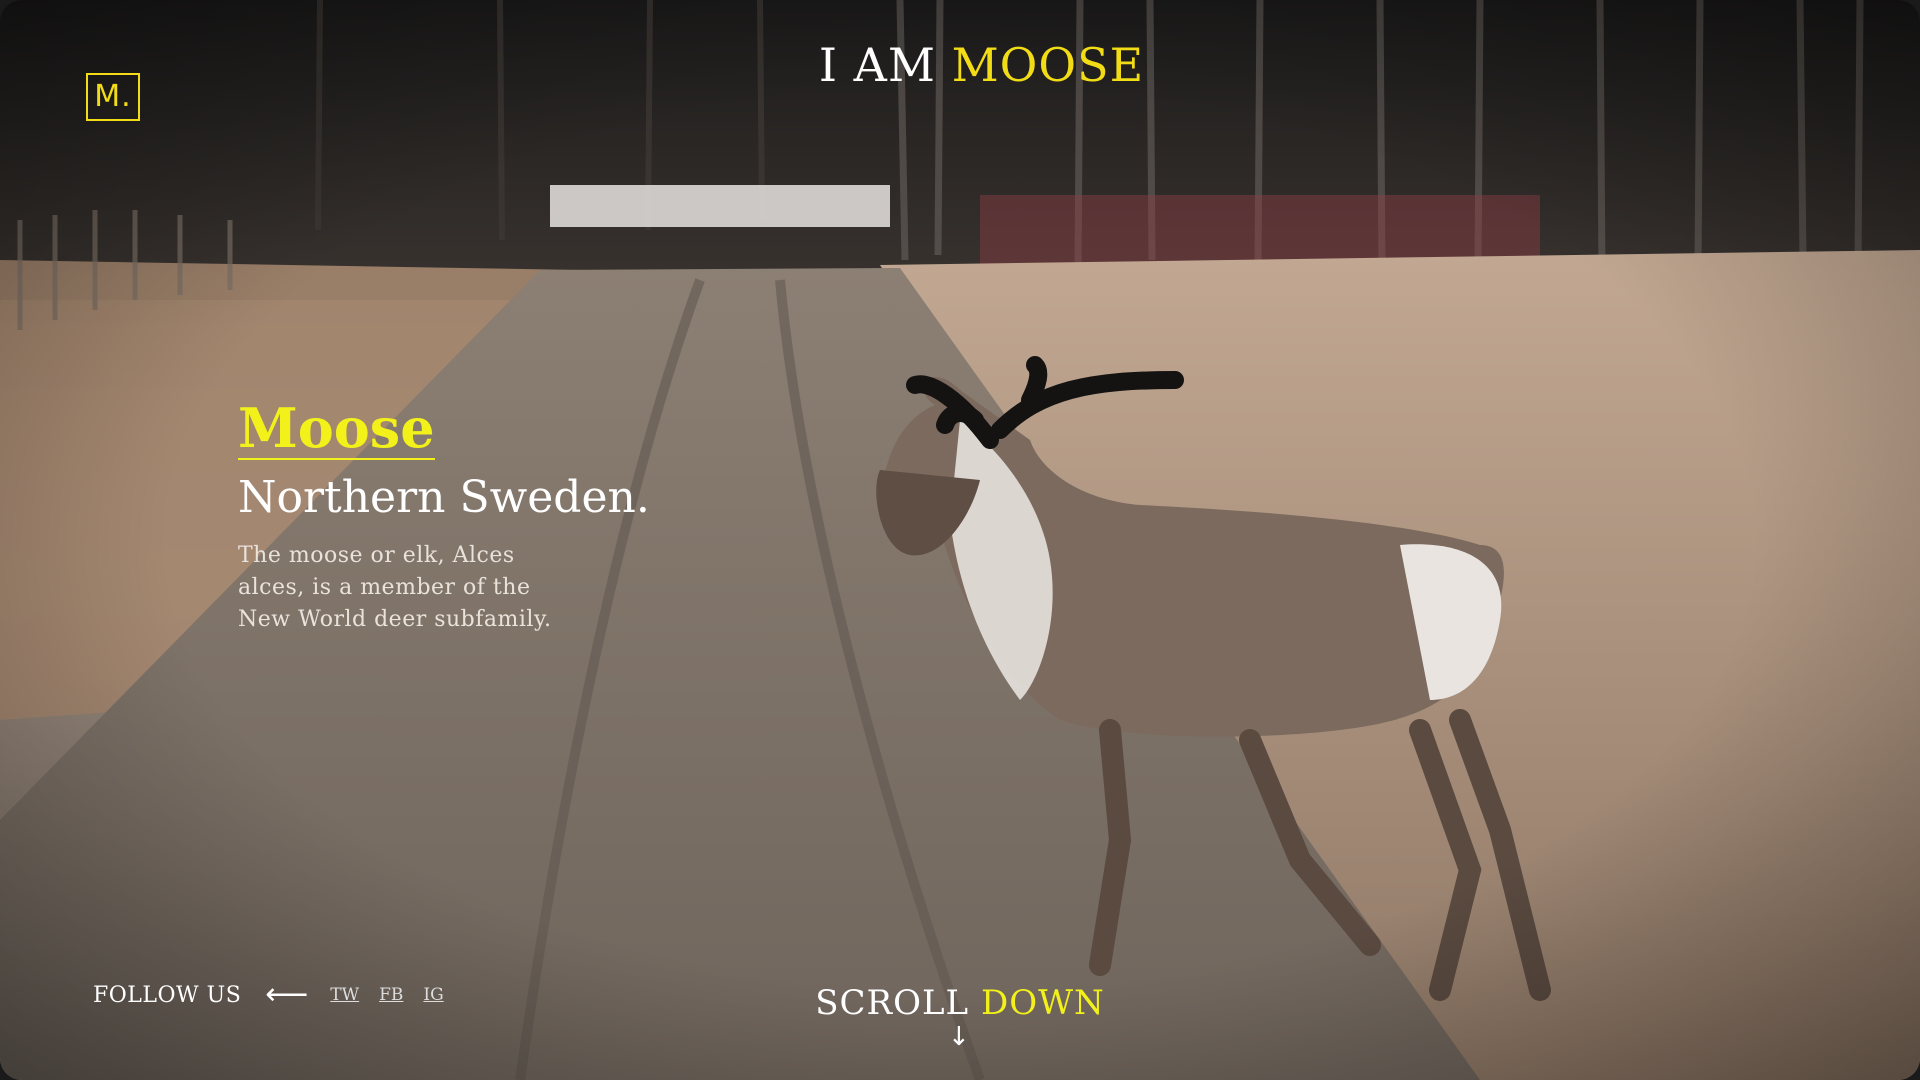 Image resolution: width=1920 pixels, height=1080 pixels. What do you see at coordinates (444, 497) in the screenshot?
I see `intro-subheading: Northern Sweden.` at bounding box center [444, 497].